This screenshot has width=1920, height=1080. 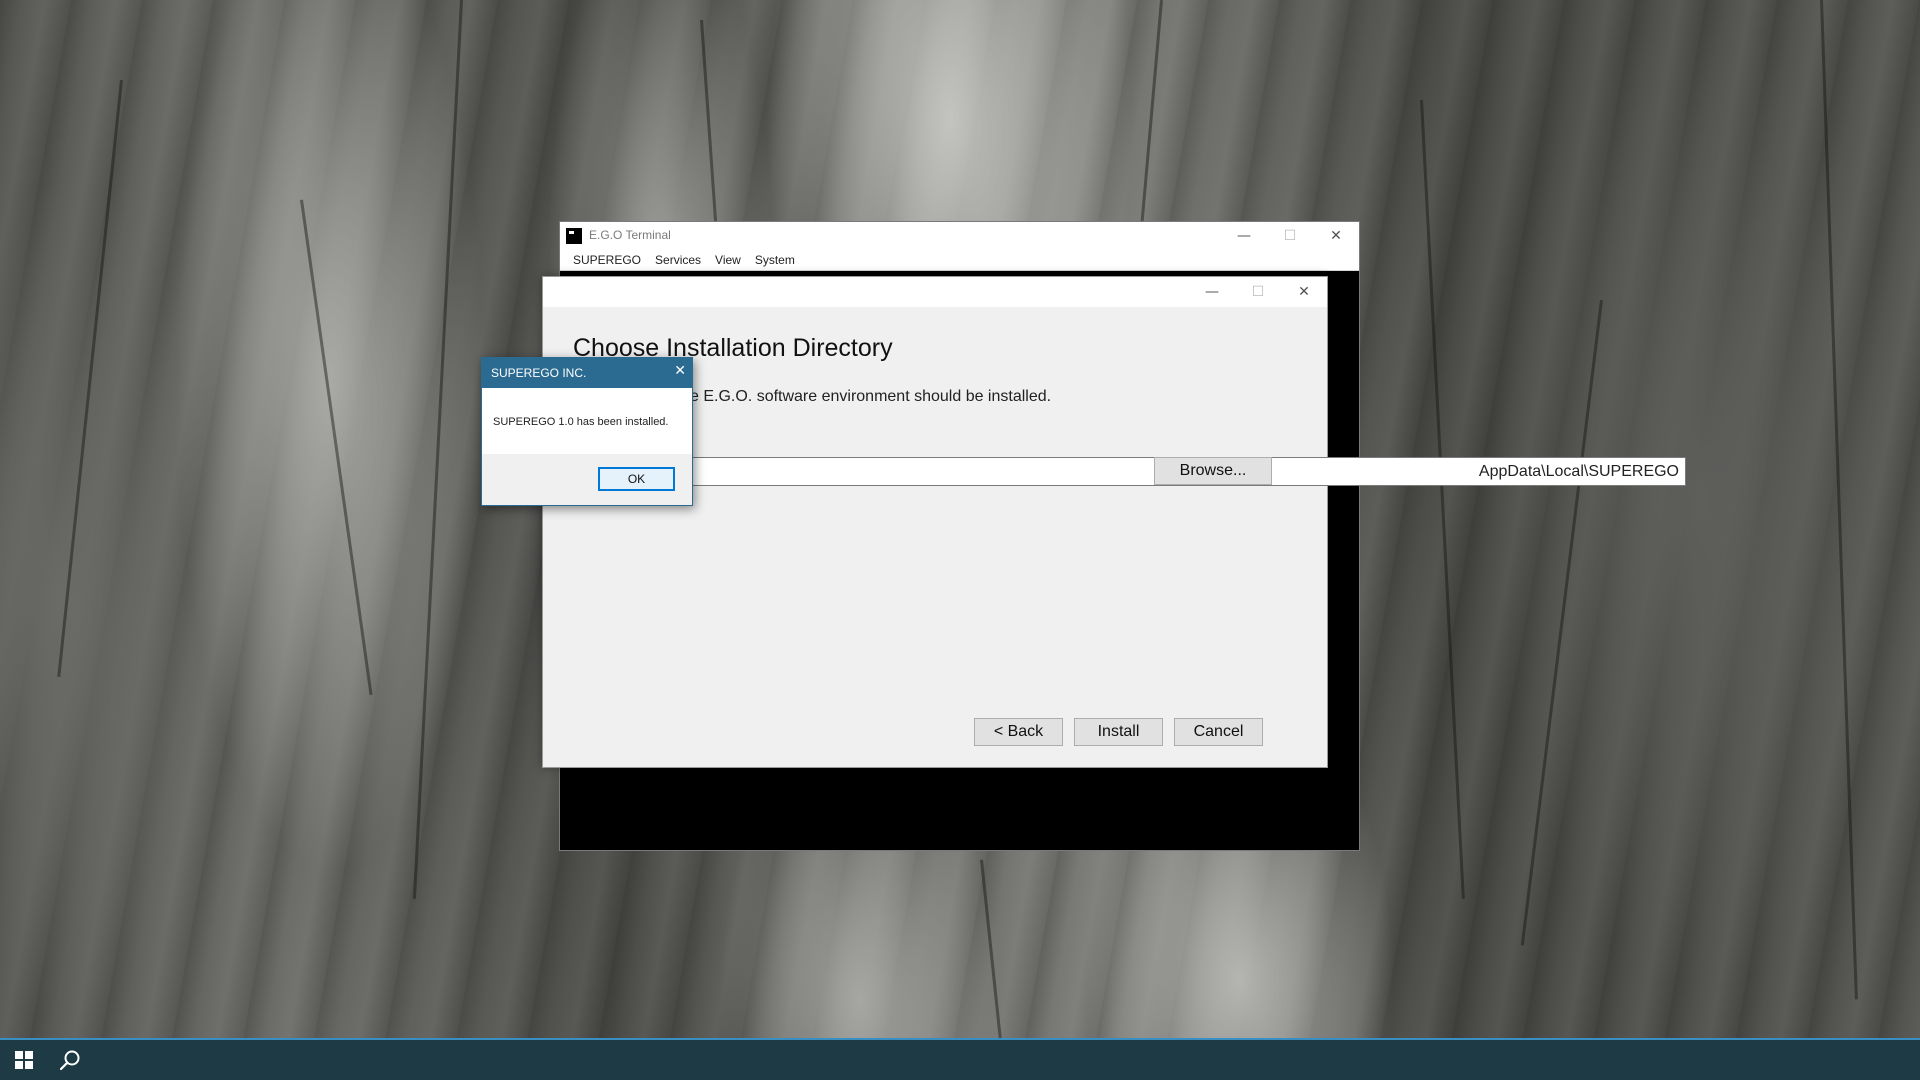 I want to click on terminal-titlebar: E.G.O Terminal — ☐ ✕, so click(x=959, y=236).